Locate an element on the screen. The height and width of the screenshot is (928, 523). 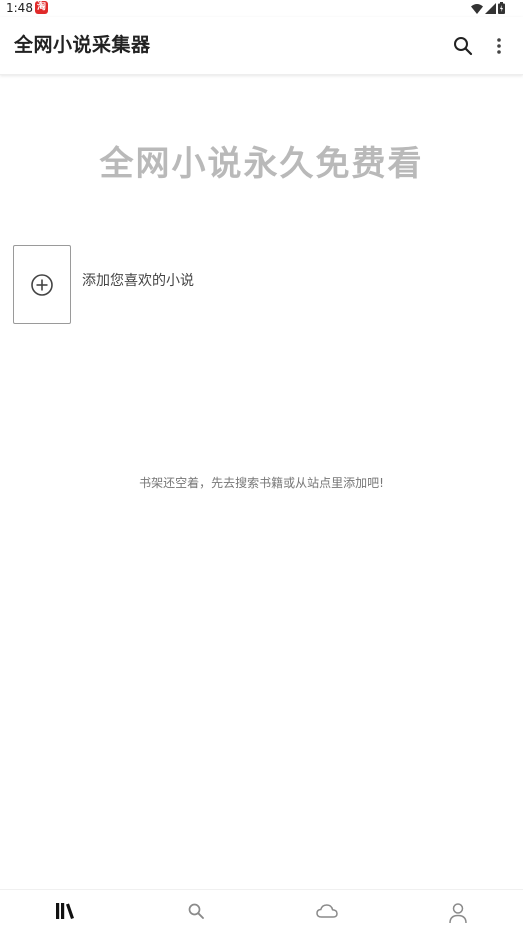
notification-app-icon: 淘 is located at coordinates (41, 7).